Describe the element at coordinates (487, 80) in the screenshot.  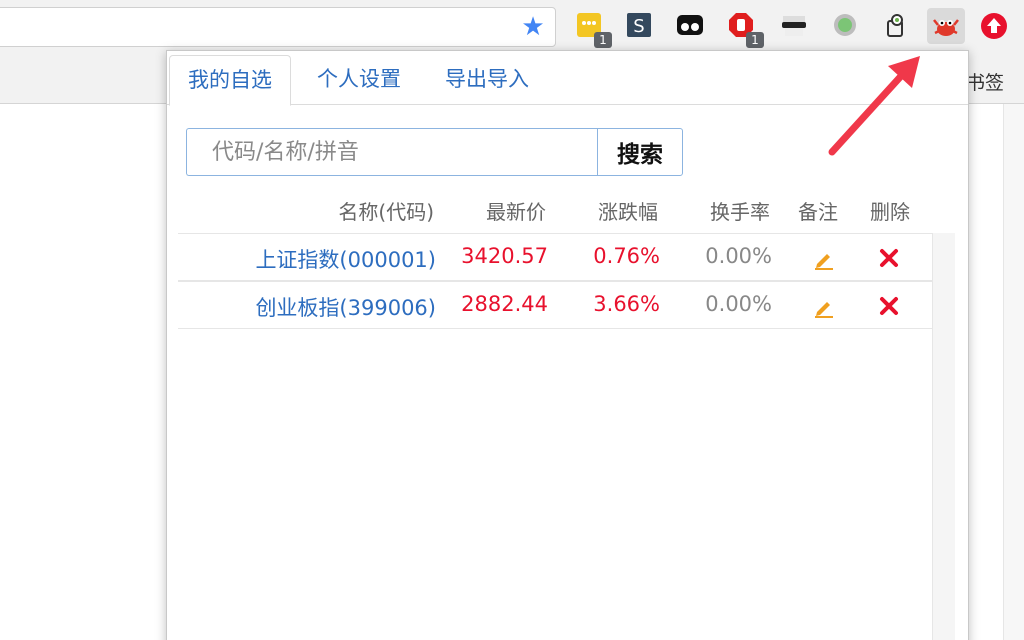
I see `tab-export-import: 导出导入` at that location.